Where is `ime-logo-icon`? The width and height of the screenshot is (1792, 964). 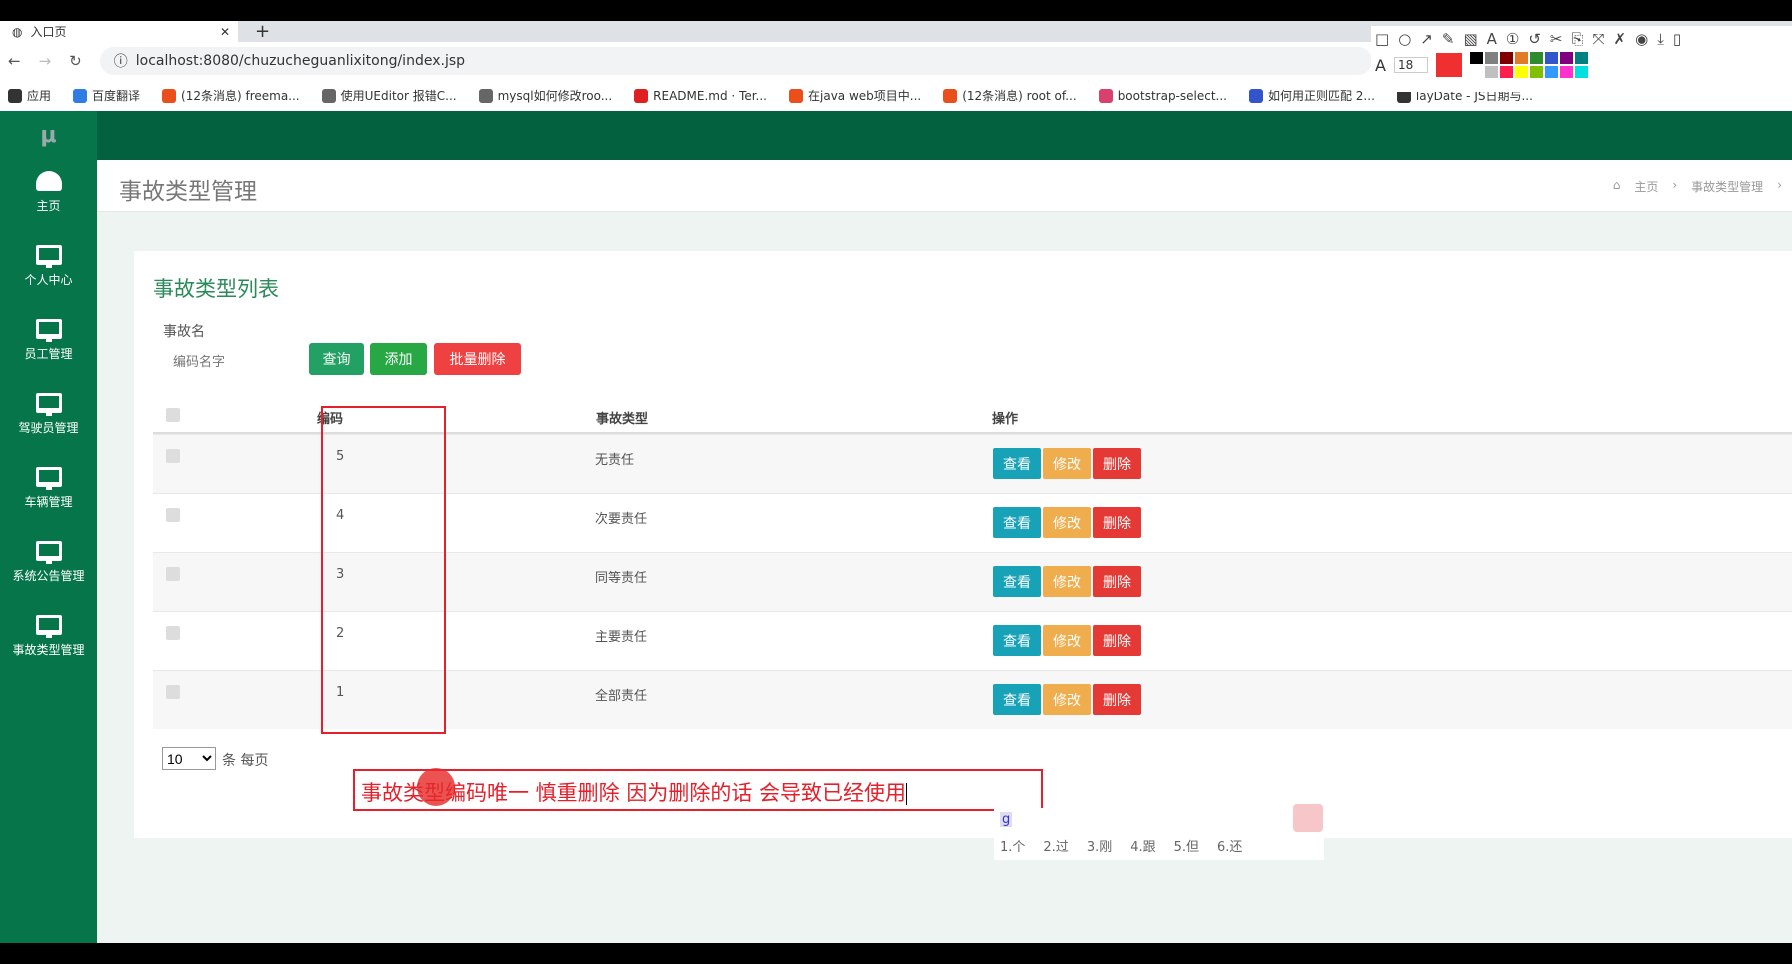
ime-logo-icon is located at coordinates (1308, 818).